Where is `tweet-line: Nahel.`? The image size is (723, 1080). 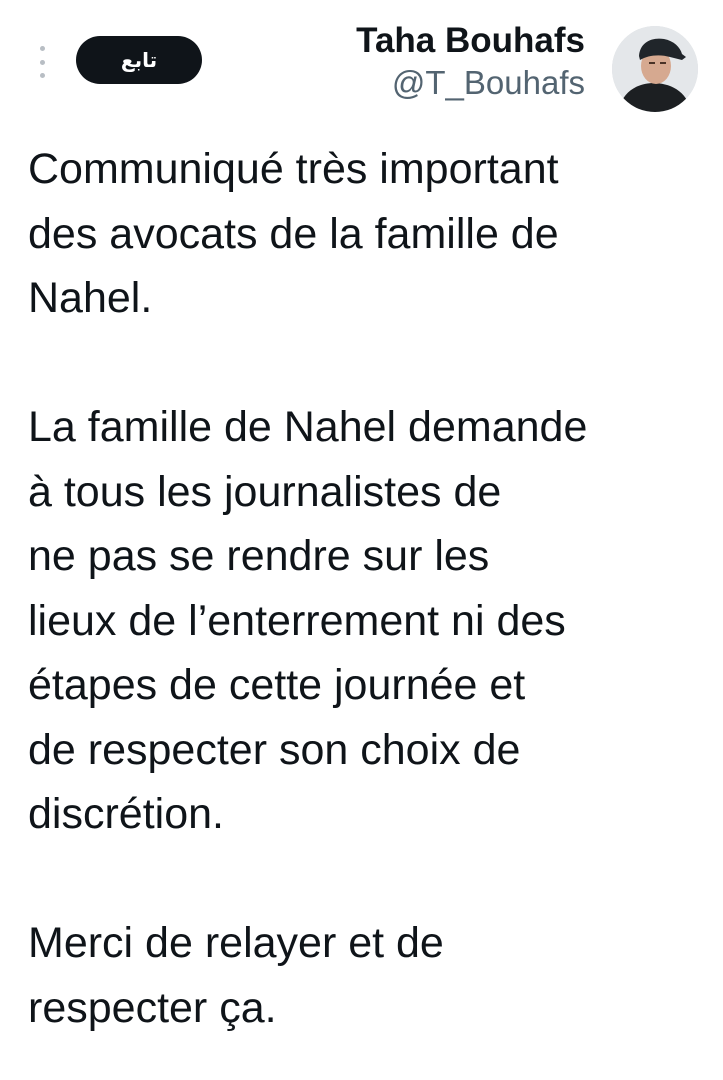
tweet-line: Nahel. is located at coordinates (90, 298).